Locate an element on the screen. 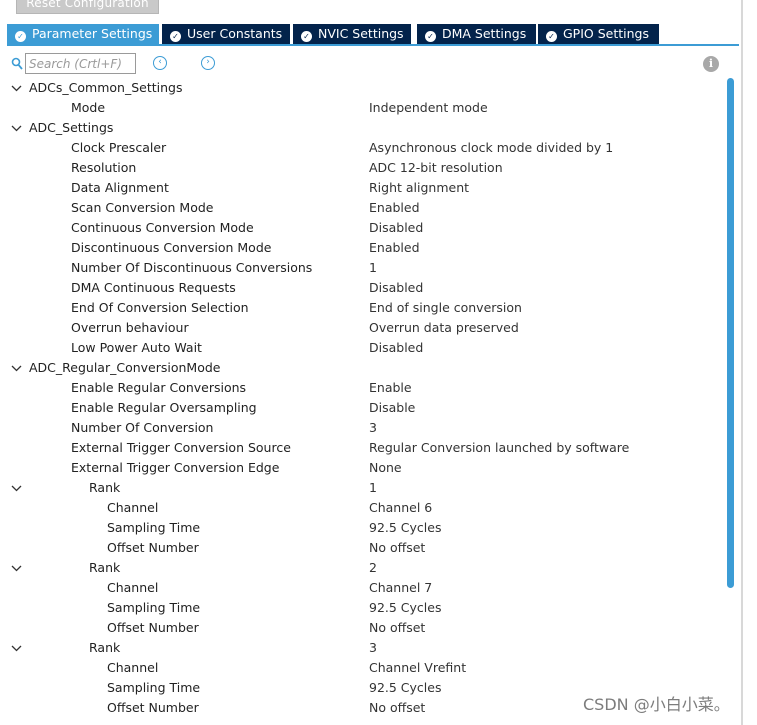 This screenshot has width=757, height=725. next-match-icon: › is located at coordinates (208, 63).